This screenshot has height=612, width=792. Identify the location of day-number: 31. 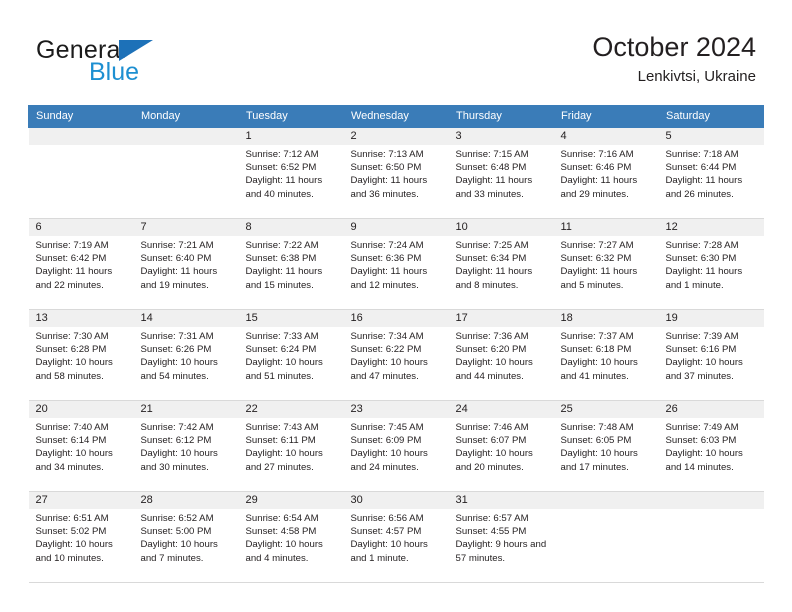
(501, 500).